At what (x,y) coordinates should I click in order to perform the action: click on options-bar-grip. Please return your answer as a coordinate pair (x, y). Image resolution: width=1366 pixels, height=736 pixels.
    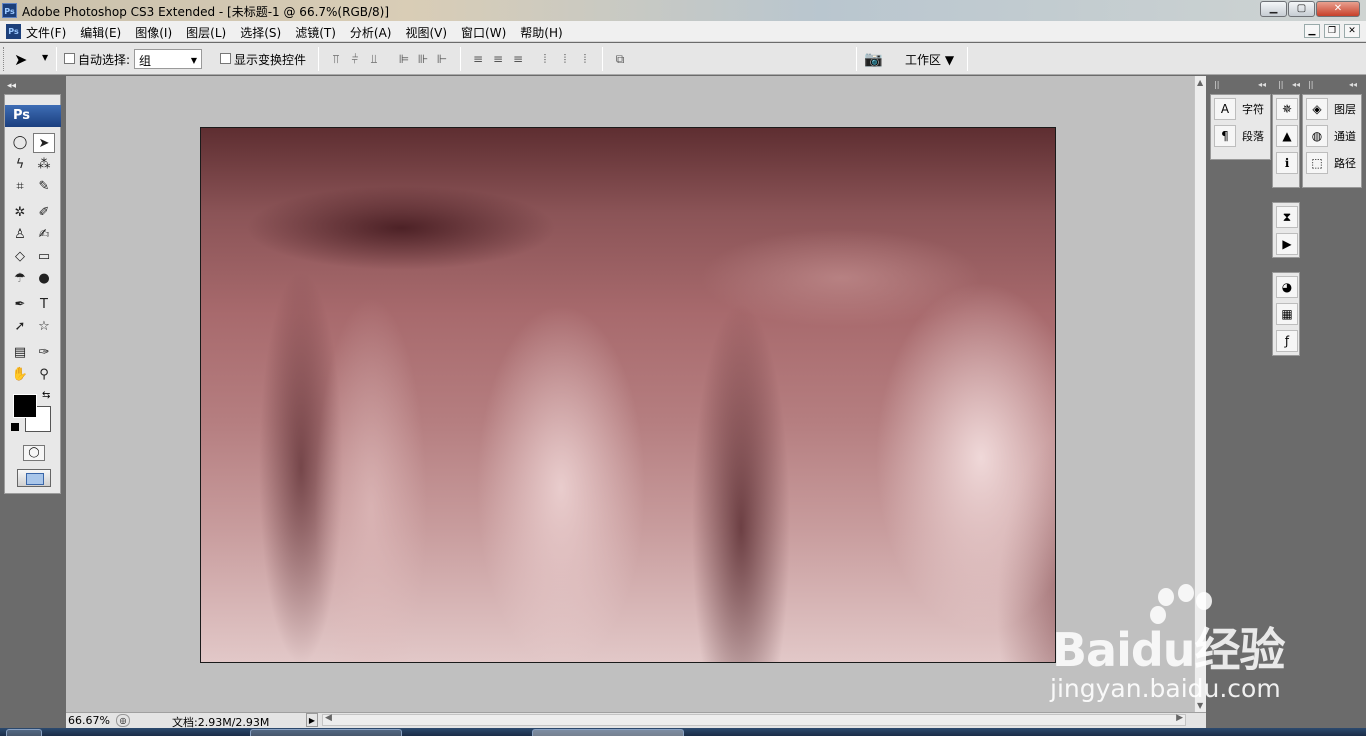
    Looking at the image, I should click on (4, 59).